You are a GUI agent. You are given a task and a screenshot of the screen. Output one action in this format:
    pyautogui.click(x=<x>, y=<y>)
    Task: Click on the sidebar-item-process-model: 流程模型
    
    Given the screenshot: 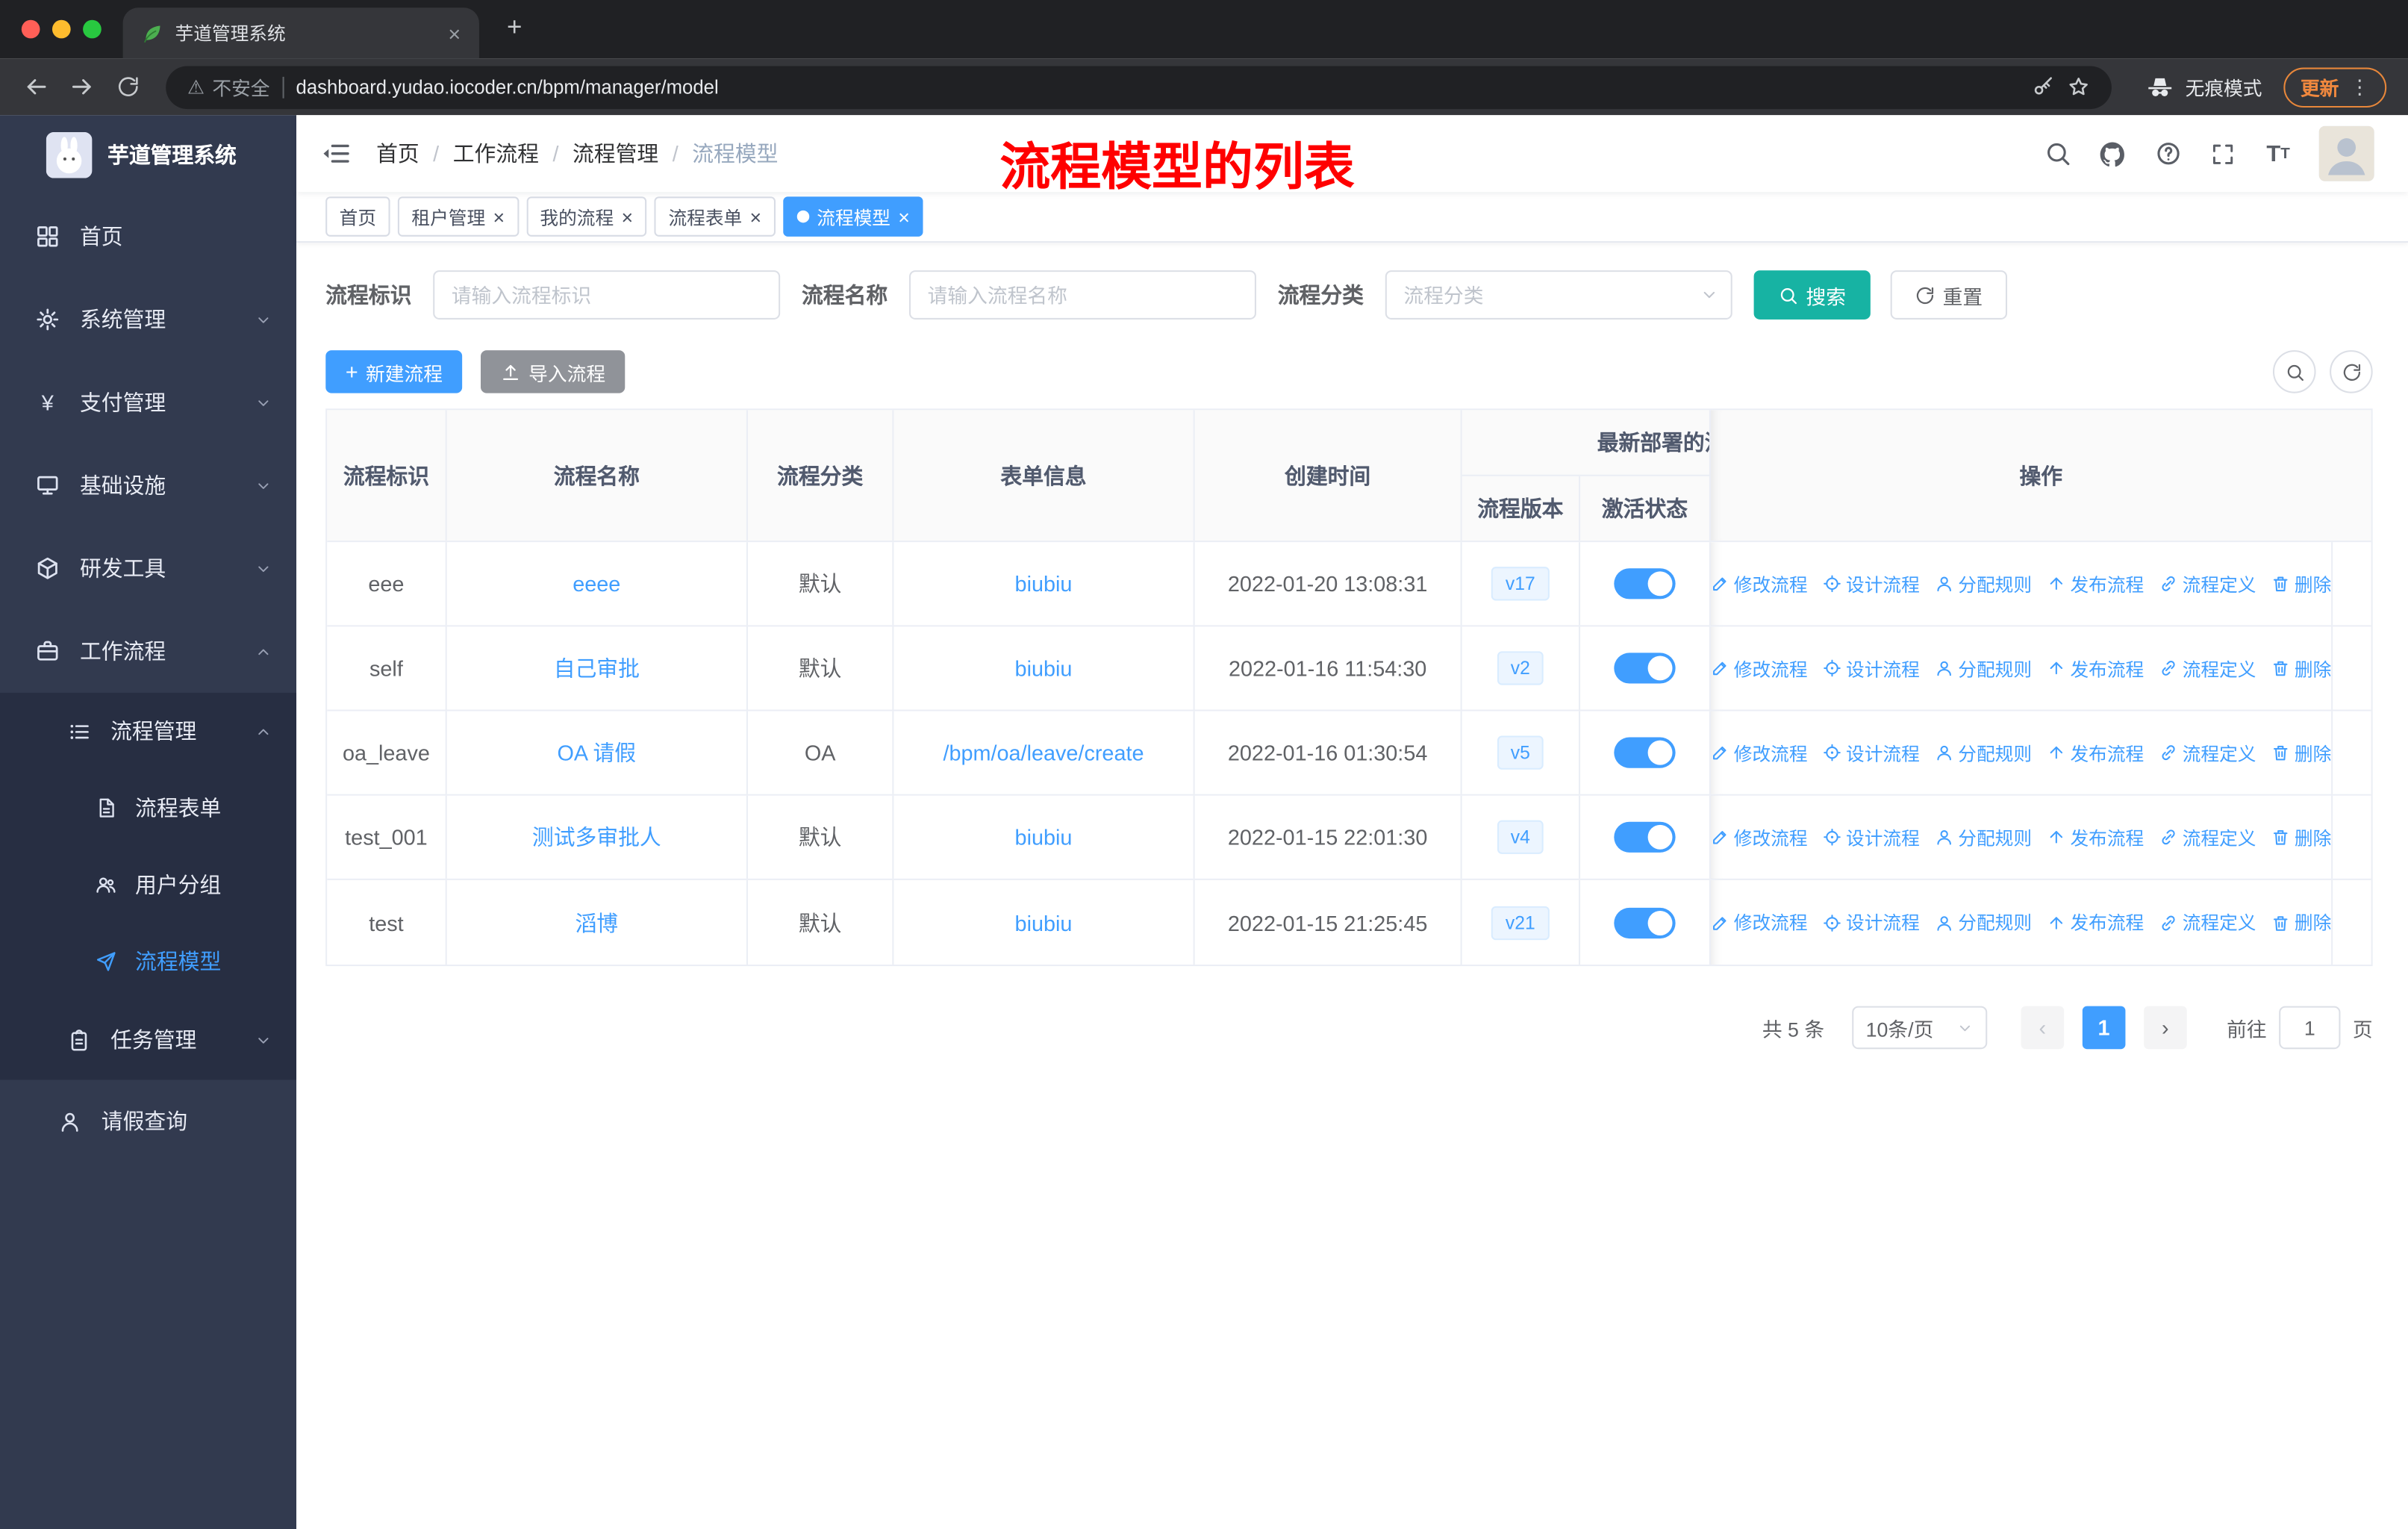 What is the action you would take?
    pyautogui.click(x=148, y=962)
    